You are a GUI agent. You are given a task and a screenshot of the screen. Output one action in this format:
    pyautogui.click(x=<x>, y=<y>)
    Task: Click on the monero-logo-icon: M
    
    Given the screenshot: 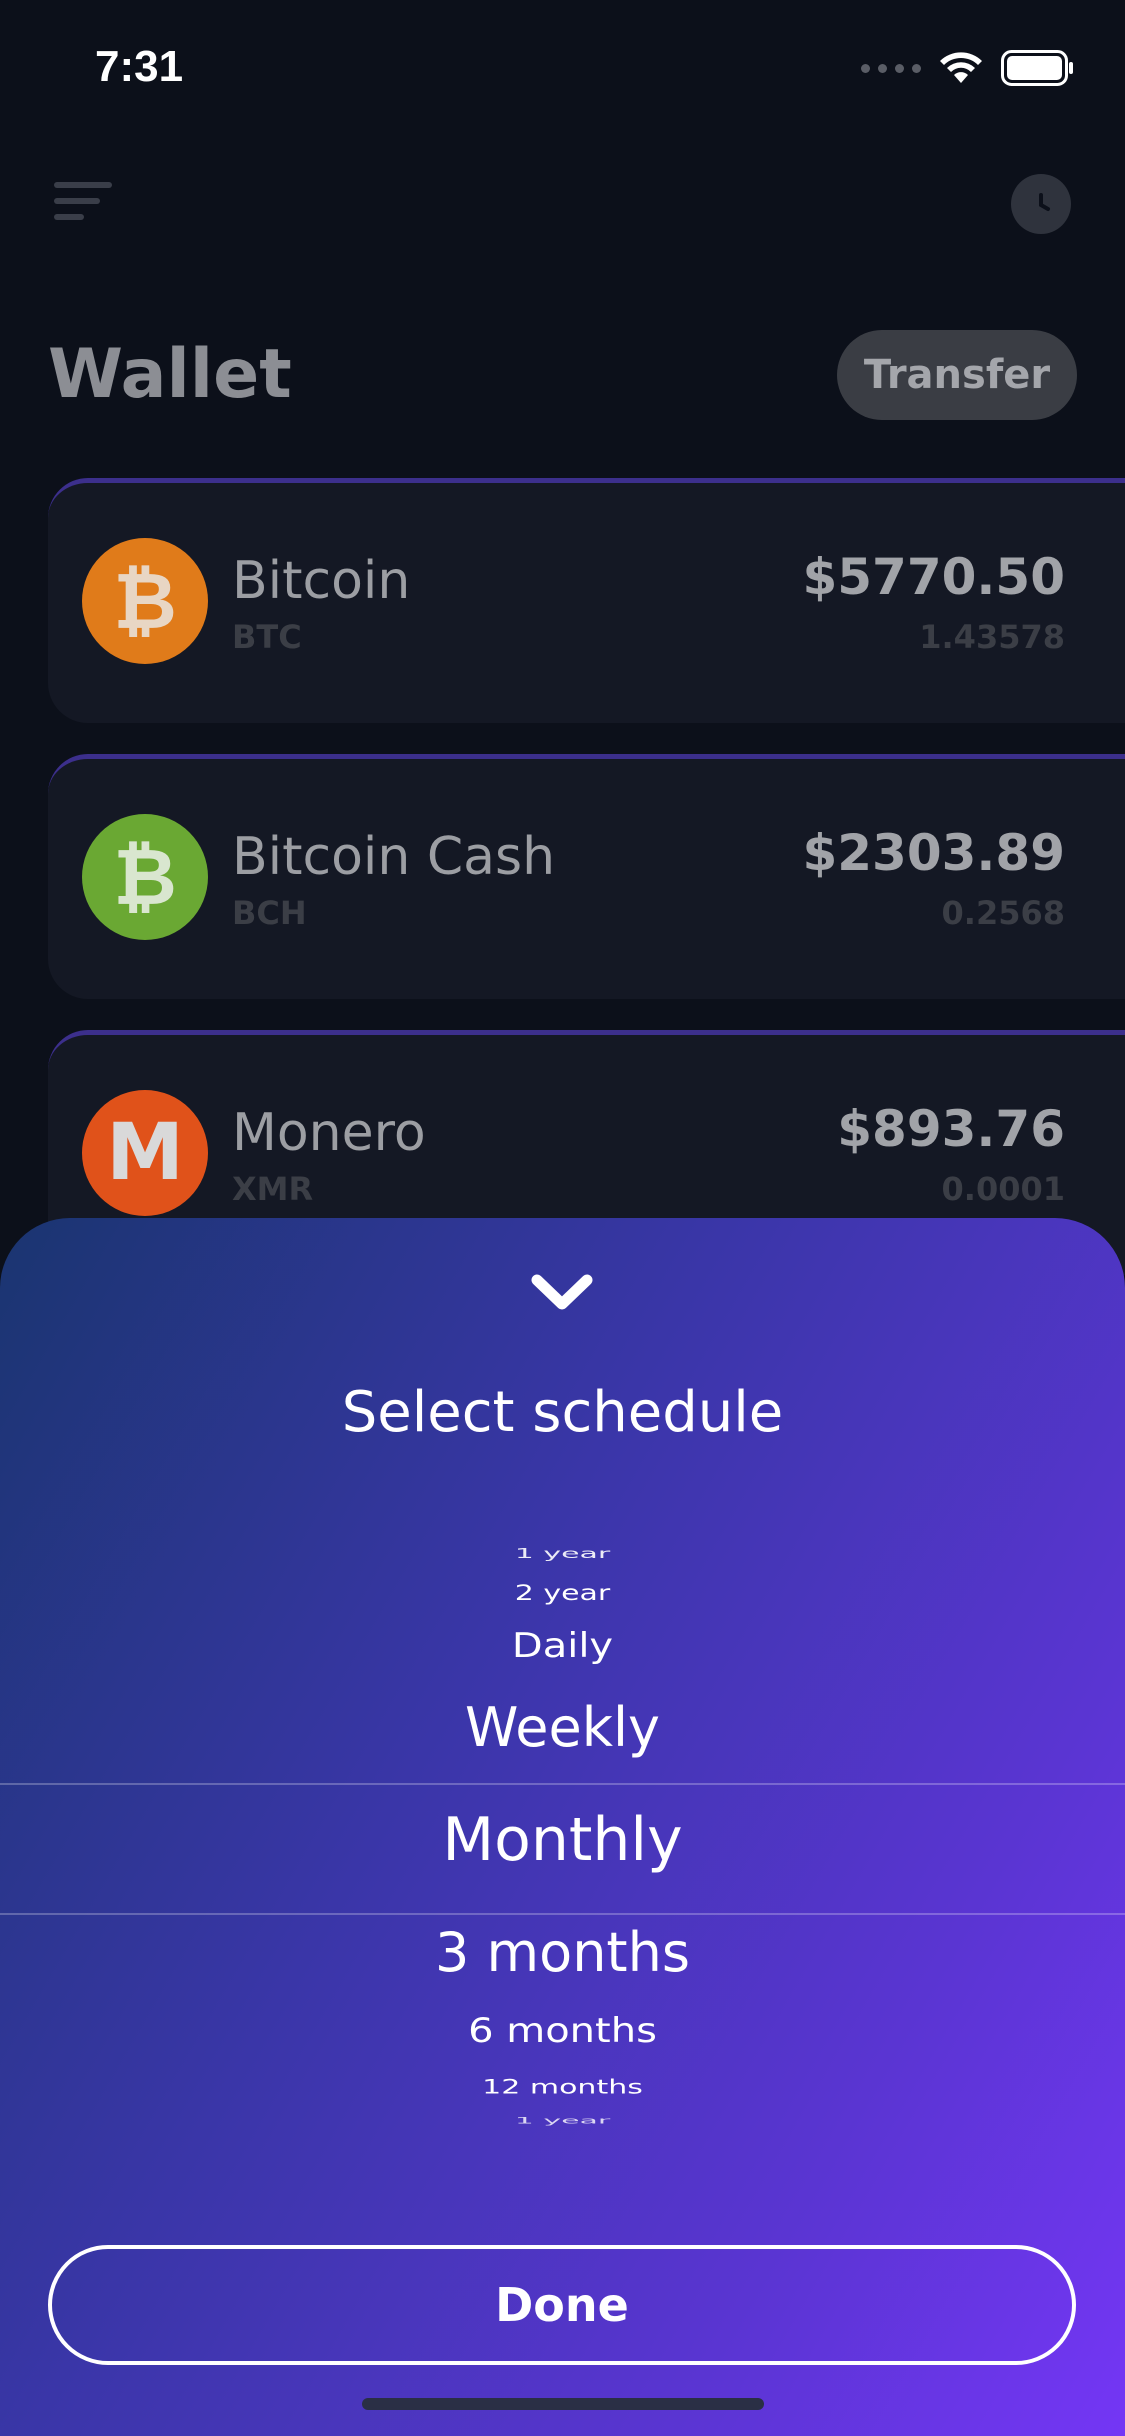 What is the action you would take?
    pyautogui.click(x=145, y=1153)
    